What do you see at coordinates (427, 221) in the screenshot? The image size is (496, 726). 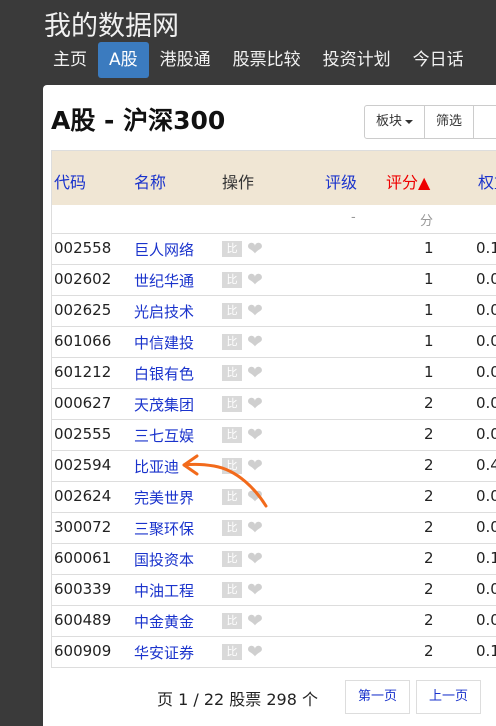 I see `unit-score: 分` at bounding box center [427, 221].